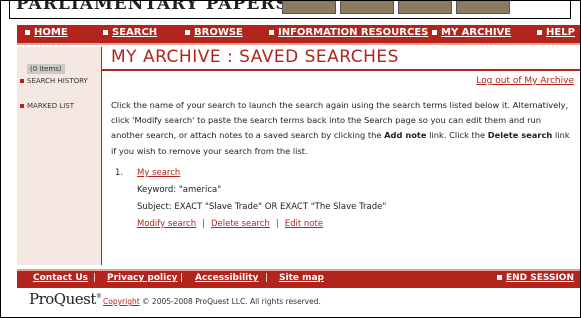 The width and height of the screenshot is (581, 318). Describe the element at coordinates (130, 32) in the screenshot. I see `nav-search: SEARCH` at that location.